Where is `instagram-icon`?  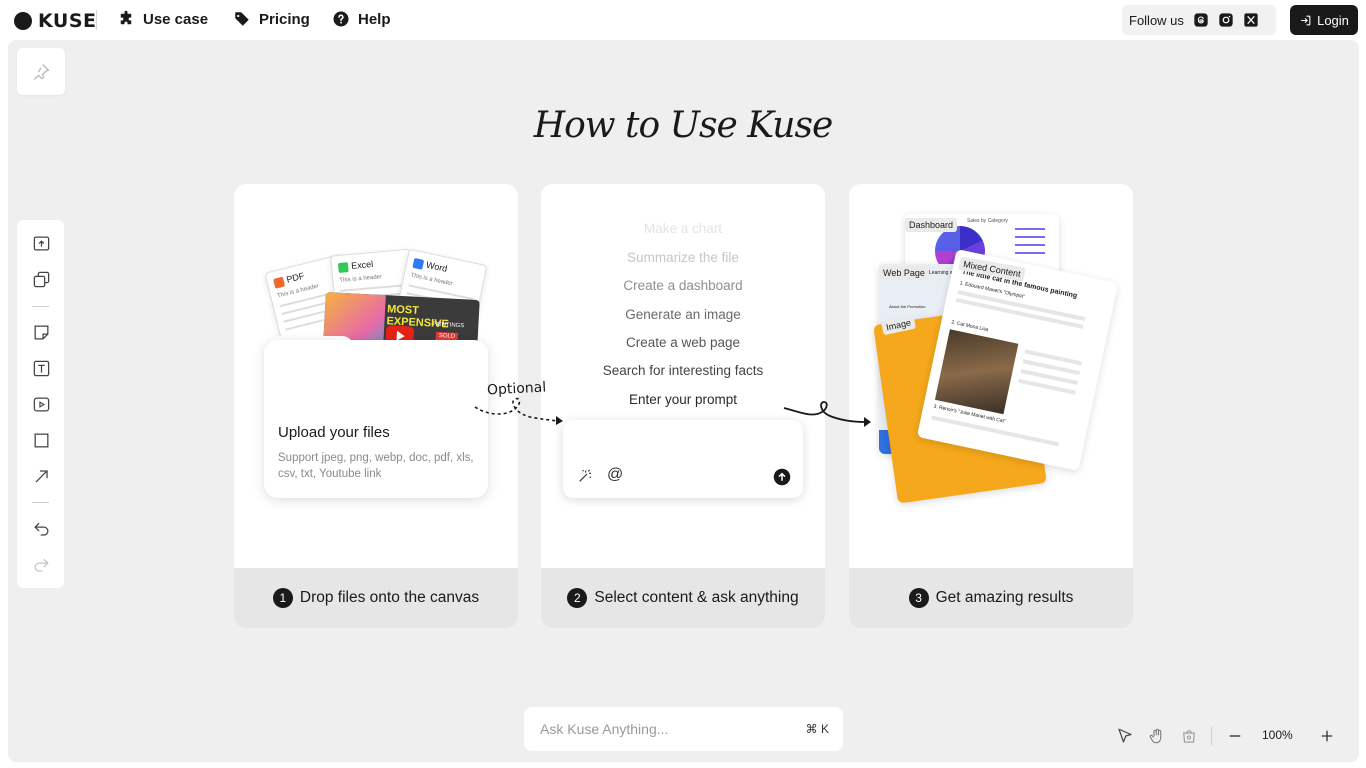 instagram-icon is located at coordinates (1226, 20).